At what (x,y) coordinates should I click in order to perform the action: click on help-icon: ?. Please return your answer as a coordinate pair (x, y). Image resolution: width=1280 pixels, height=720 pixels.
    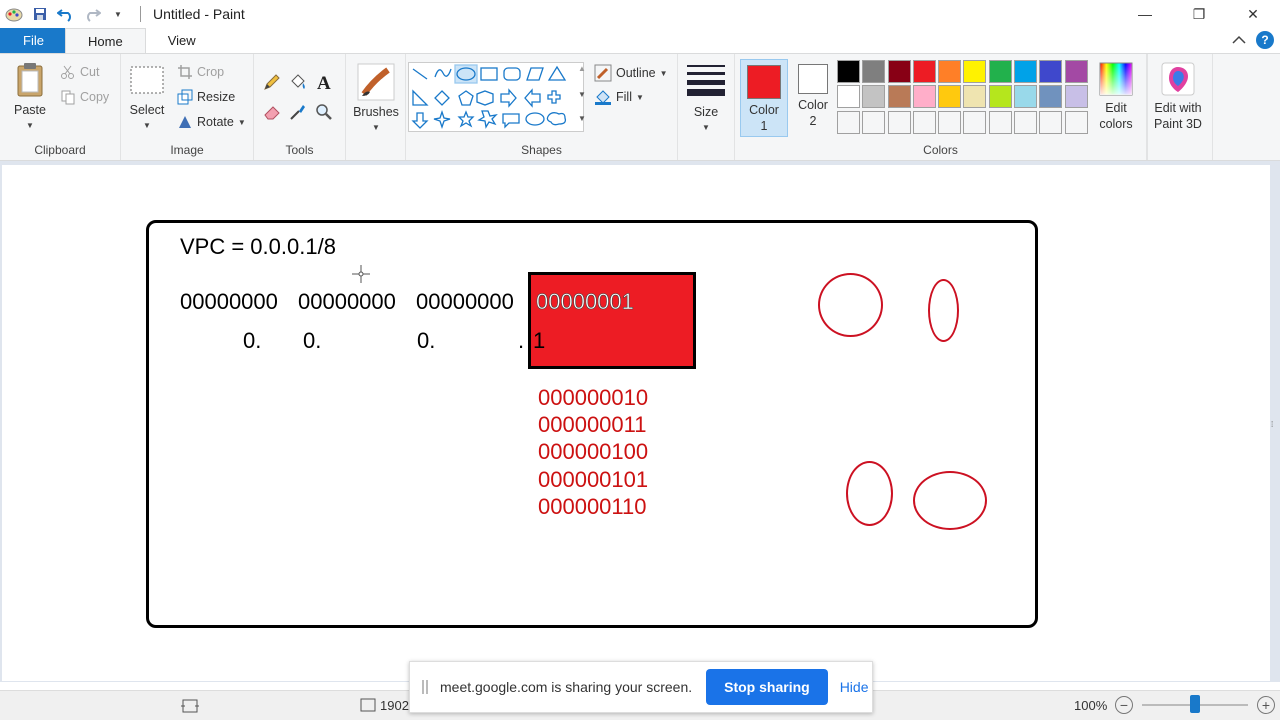
    Looking at the image, I should click on (1265, 40).